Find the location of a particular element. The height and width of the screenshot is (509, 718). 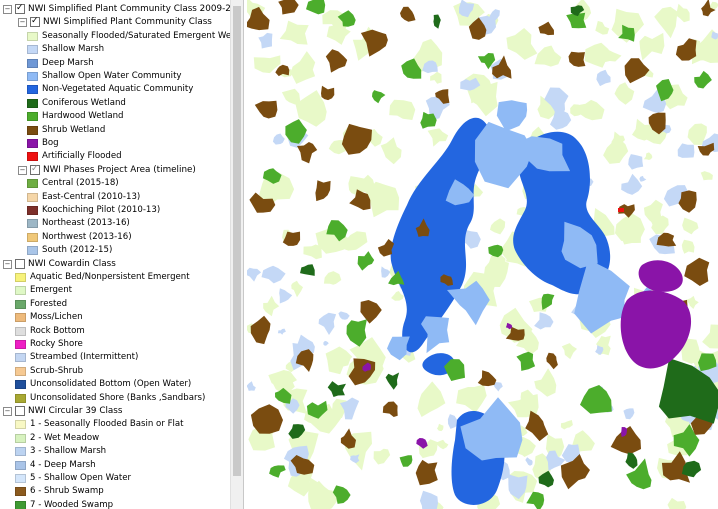

legend-item: 4 - Deep Marsh is located at coordinates (115, 465).